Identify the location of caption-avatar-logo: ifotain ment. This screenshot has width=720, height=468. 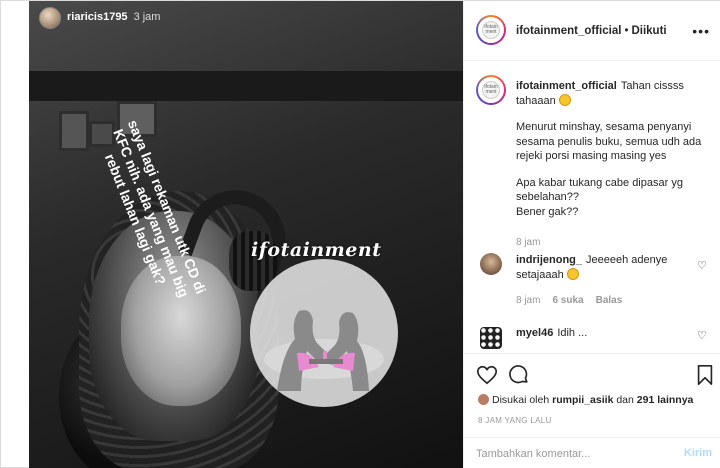
(491, 90).